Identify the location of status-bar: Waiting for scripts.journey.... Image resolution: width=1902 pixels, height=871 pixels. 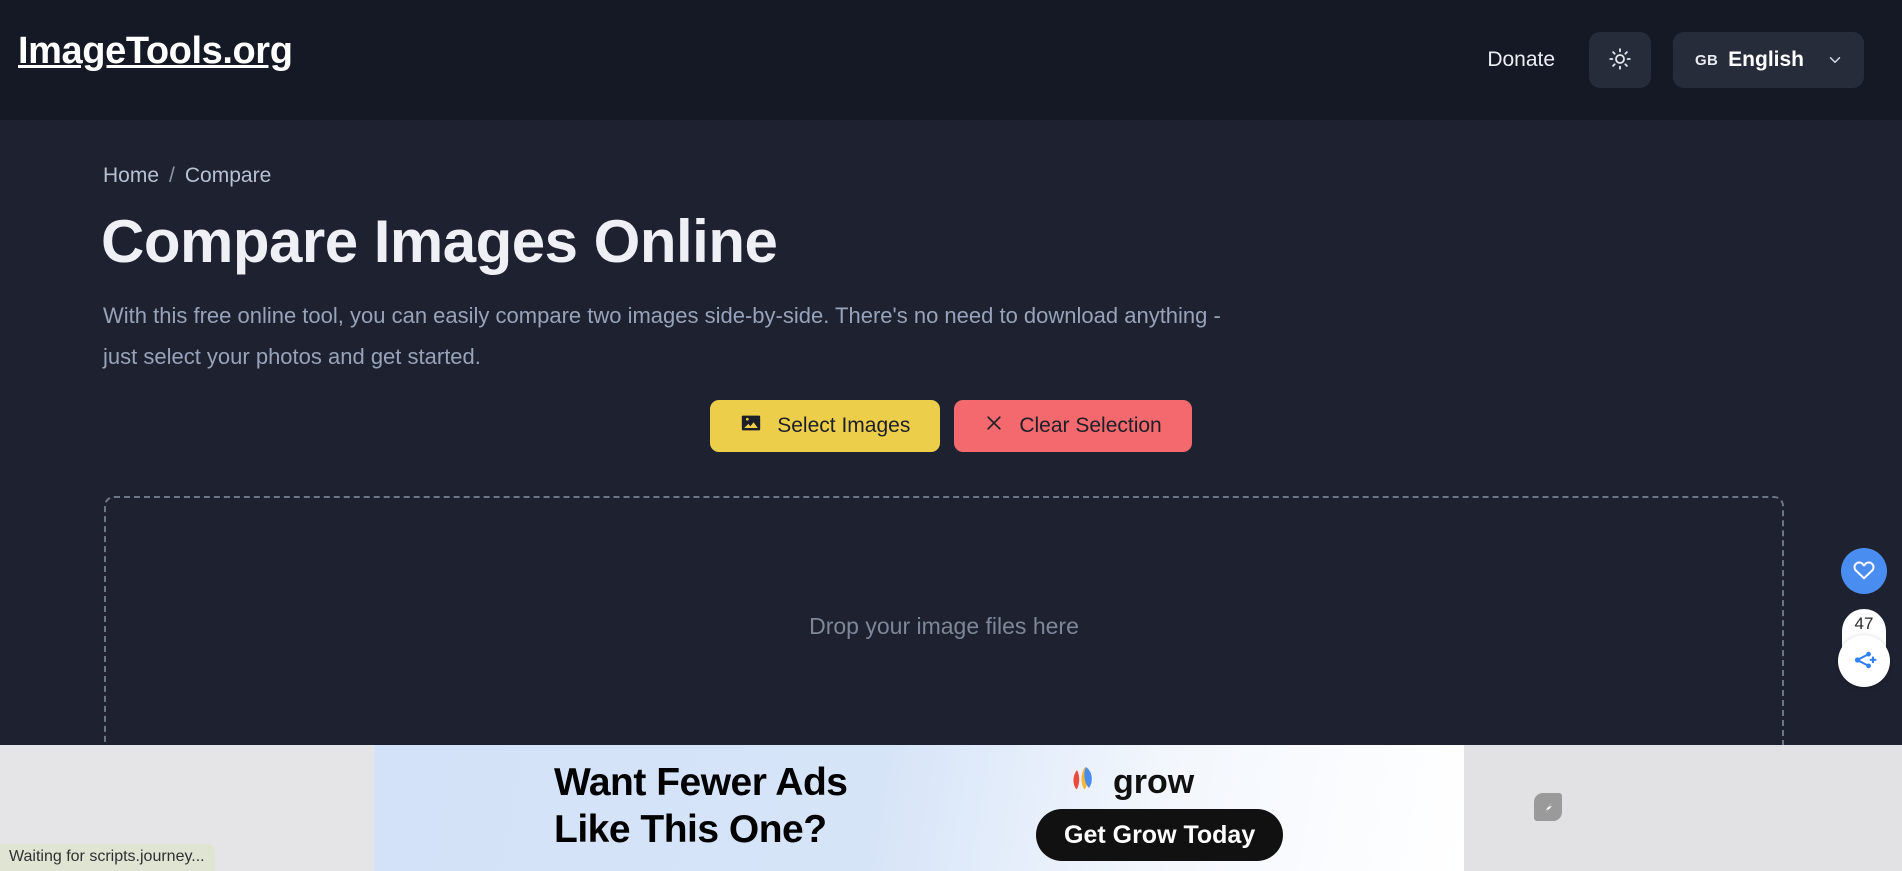
(107, 857).